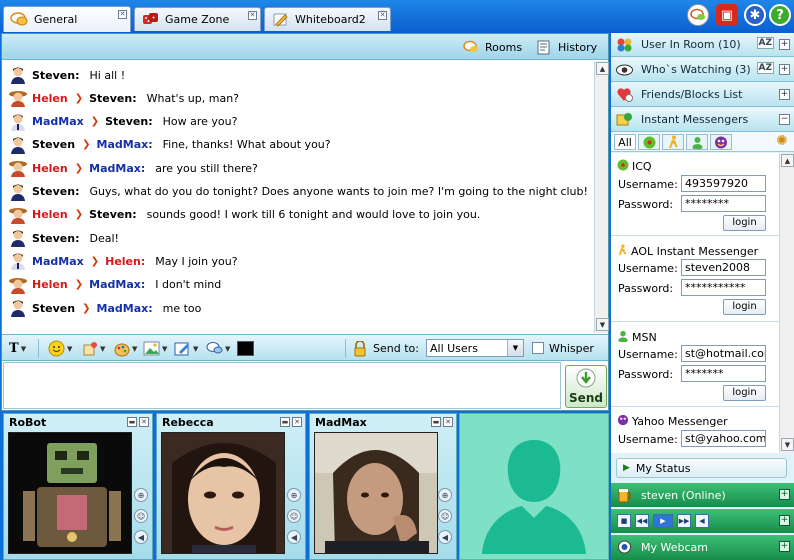  I want to click on skip-back-icon: ◀◀, so click(642, 521).